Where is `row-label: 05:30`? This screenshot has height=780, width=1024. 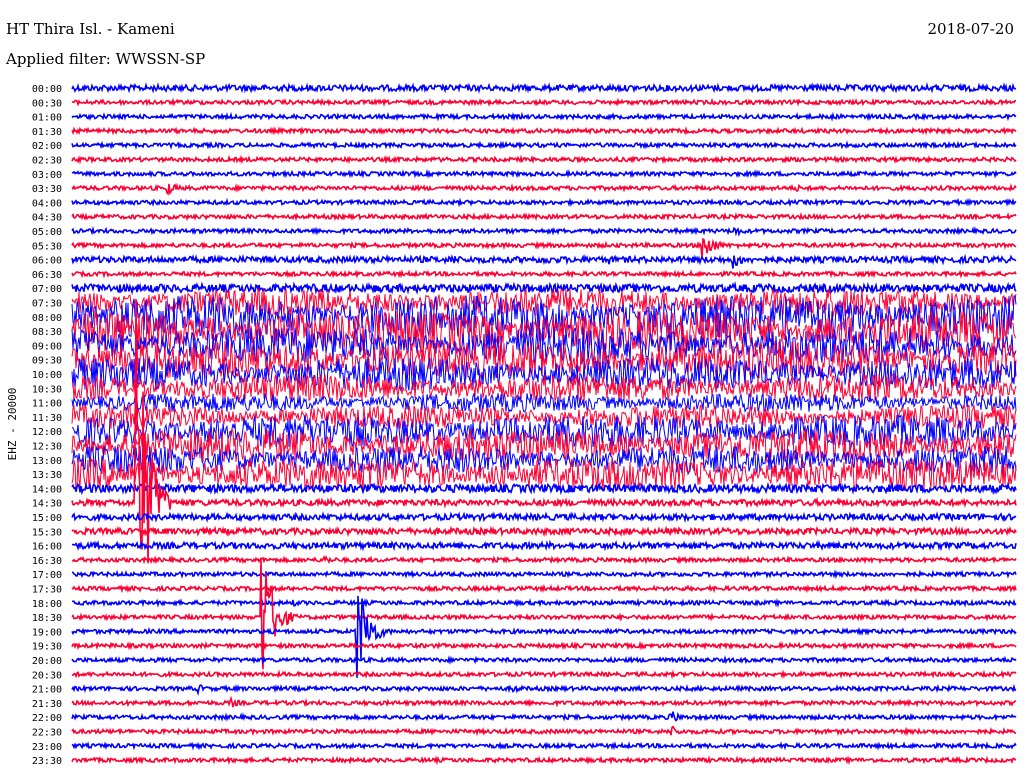 row-label: 05:30 is located at coordinates (47, 246).